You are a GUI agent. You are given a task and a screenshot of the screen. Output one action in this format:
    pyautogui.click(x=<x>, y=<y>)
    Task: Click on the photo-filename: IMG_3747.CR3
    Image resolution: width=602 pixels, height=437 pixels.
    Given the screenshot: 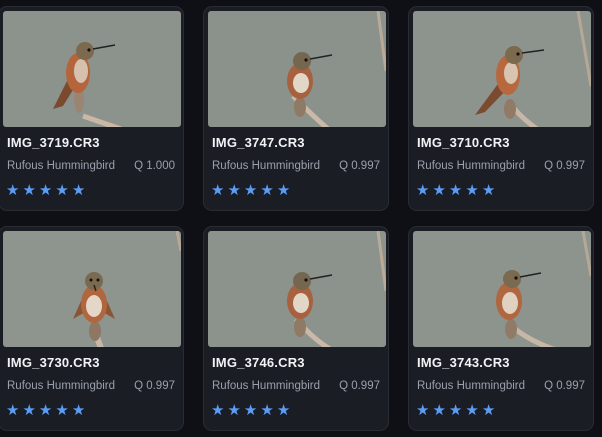 What is the action you would take?
    pyautogui.click(x=258, y=142)
    